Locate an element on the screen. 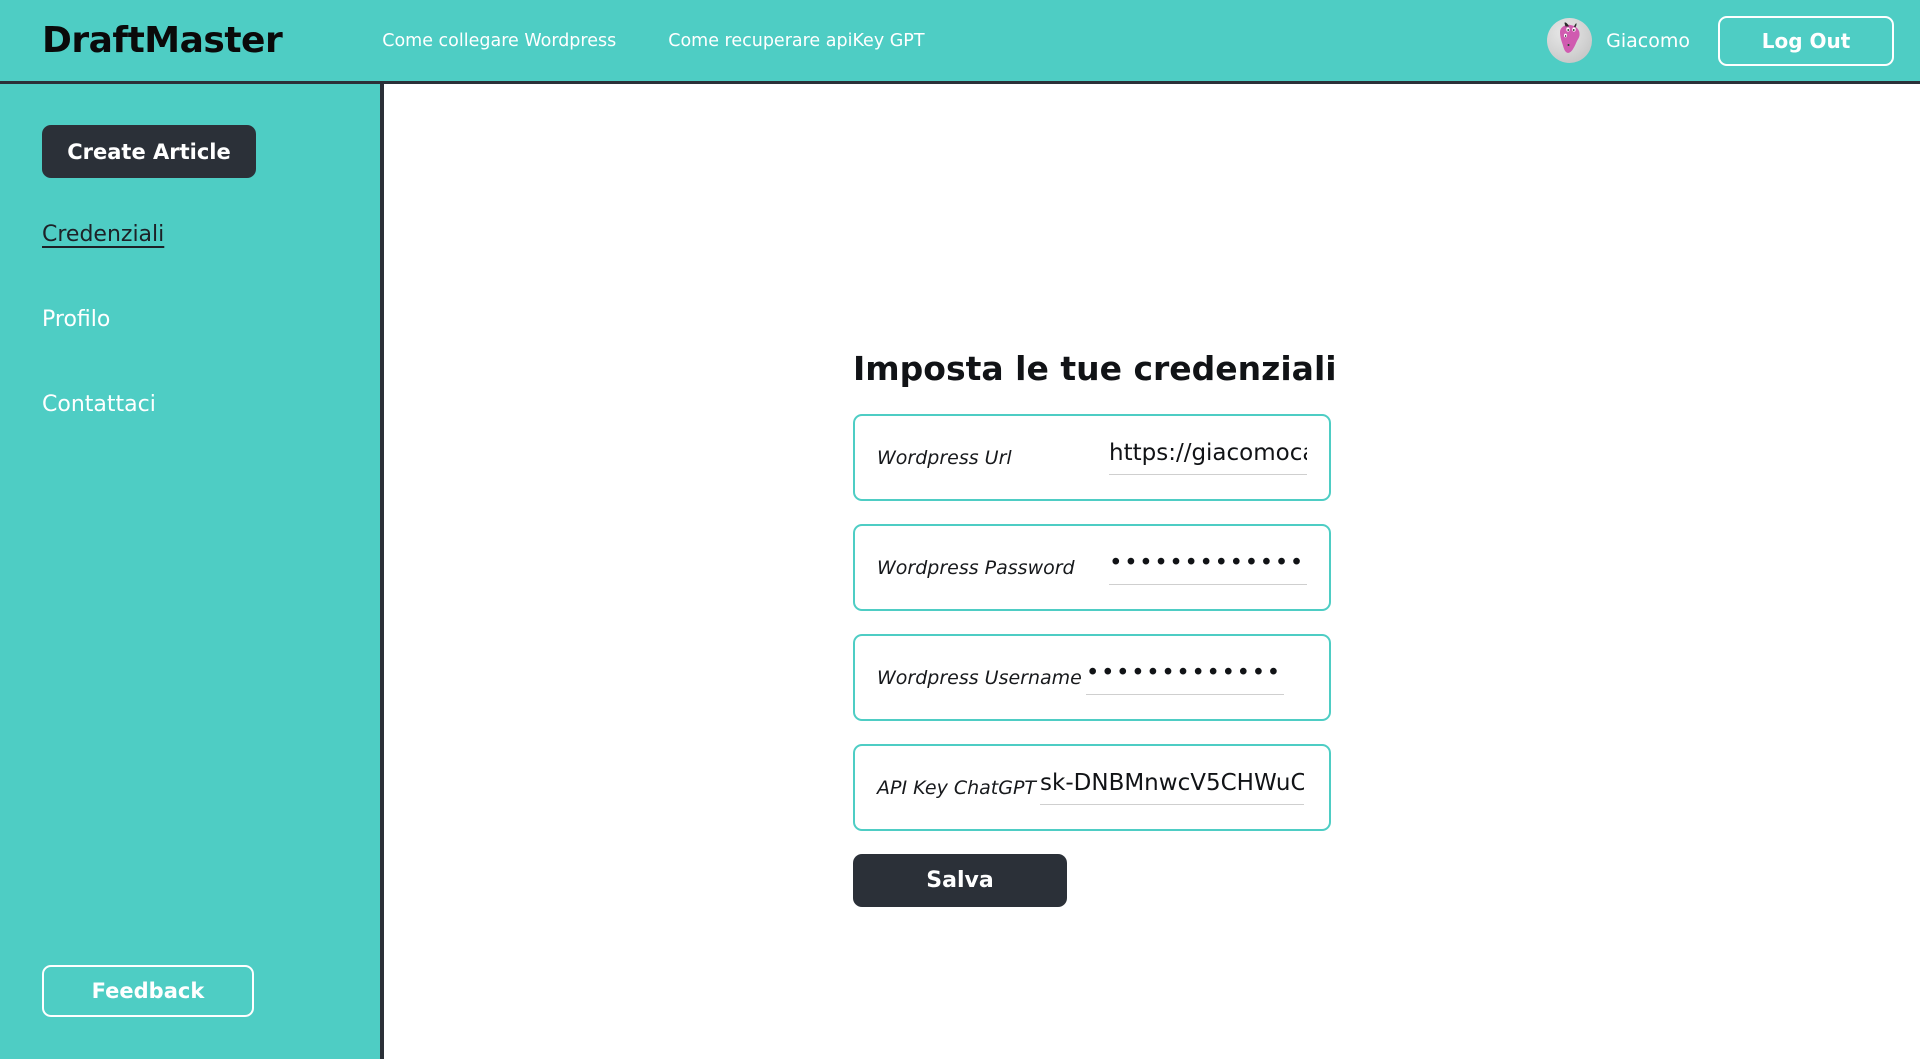 The width and height of the screenshot is (1920, 1059). page-title: Imposta le tue credenziali is located at coordinates (1095, 368).